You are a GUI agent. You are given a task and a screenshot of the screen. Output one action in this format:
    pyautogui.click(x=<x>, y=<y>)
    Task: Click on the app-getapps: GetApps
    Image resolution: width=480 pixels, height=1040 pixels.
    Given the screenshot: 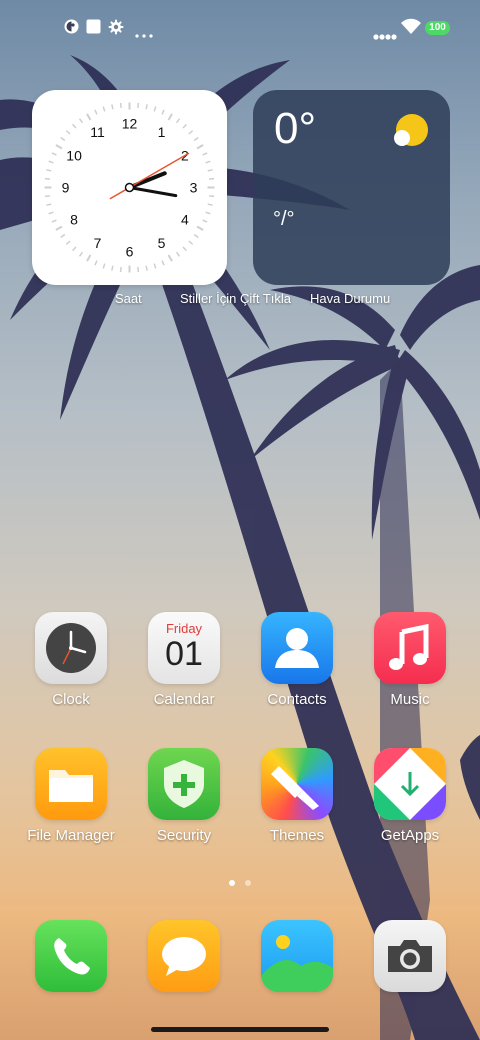 What is the action you would take?
    pyautogui.click(x=410, y=796)
    